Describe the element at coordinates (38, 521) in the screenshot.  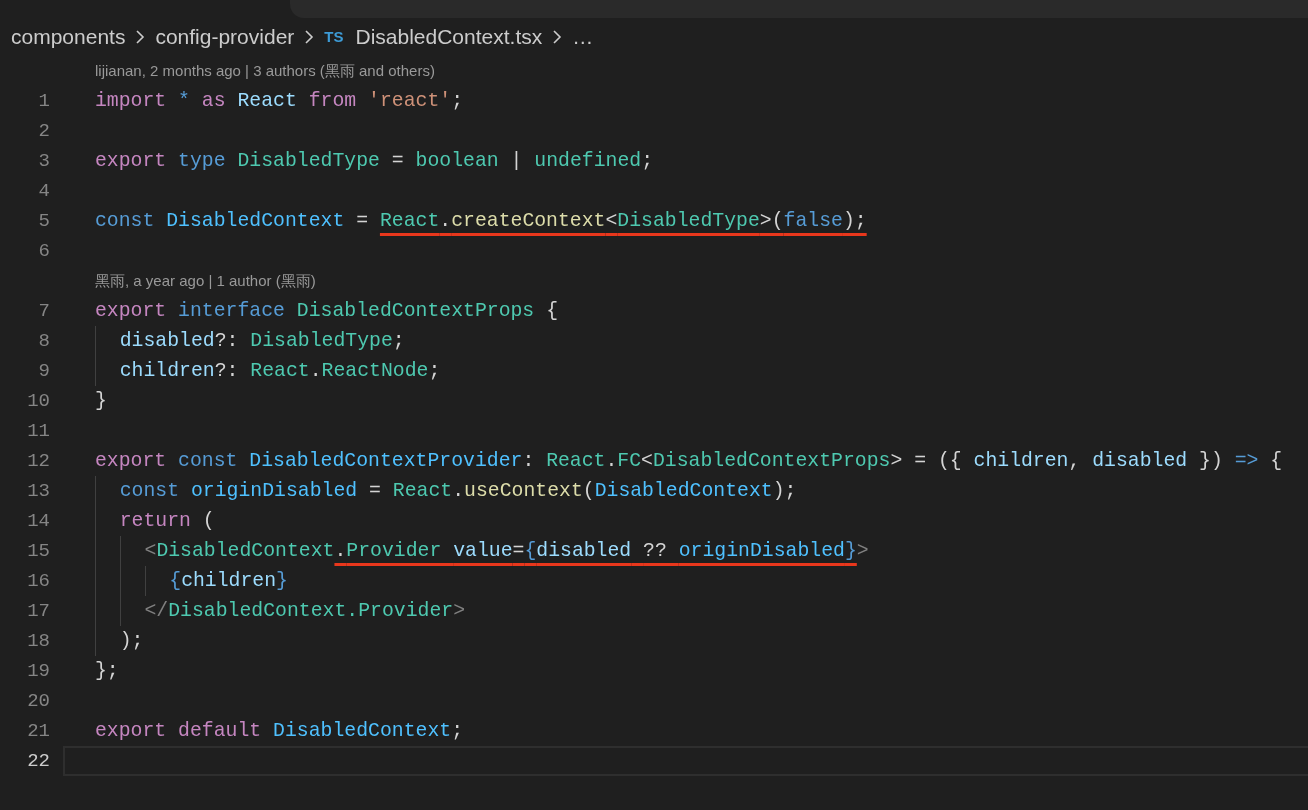
I see `line-number: 14` at that location.